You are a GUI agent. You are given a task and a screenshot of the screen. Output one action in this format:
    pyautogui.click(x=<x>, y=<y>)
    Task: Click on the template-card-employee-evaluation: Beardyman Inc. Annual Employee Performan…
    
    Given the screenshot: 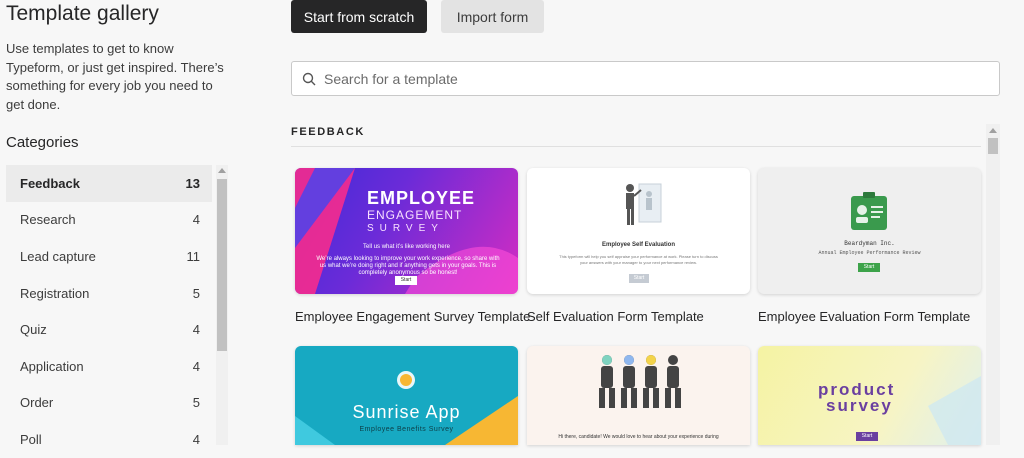 What is the action you would take?
    pyautogui.click(x=869, y=231)
    